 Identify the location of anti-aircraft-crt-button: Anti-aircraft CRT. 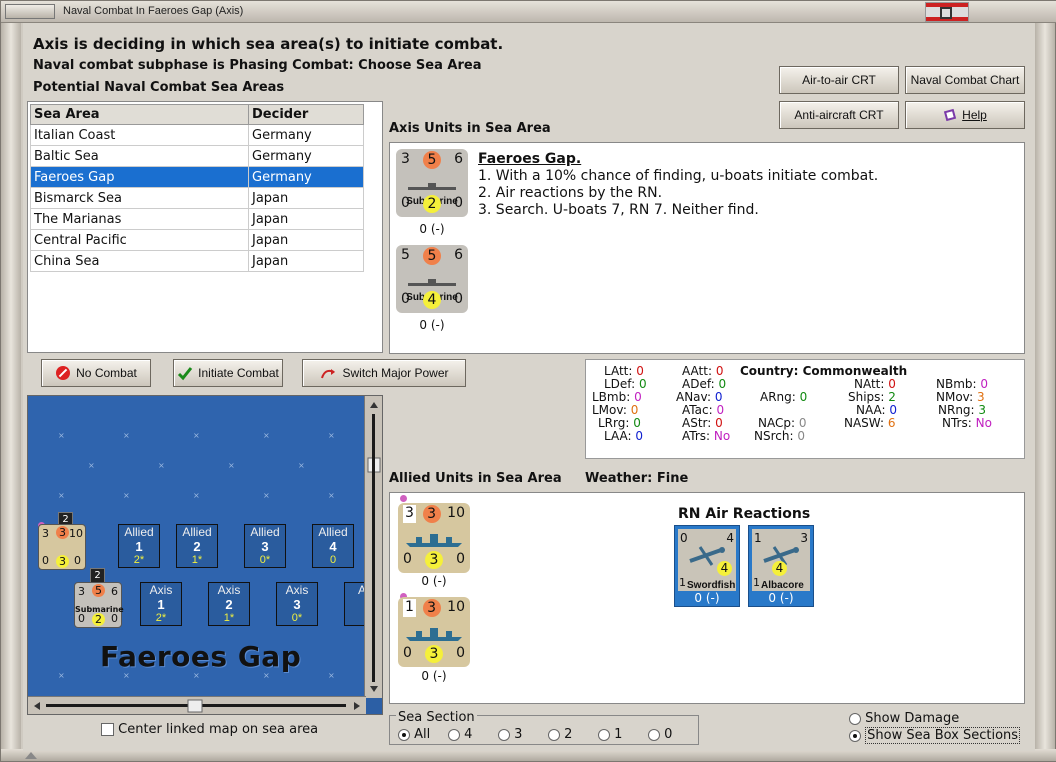
(839, 115).